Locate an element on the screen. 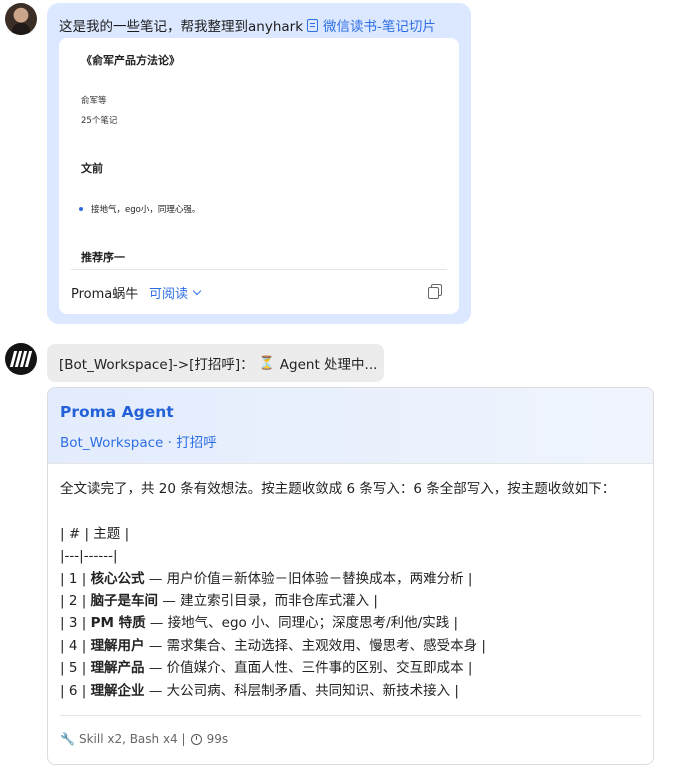 The height and width of the screenshot is (776, 682). source-name: Proma蜗牛 is located at coordinates (105, 294).